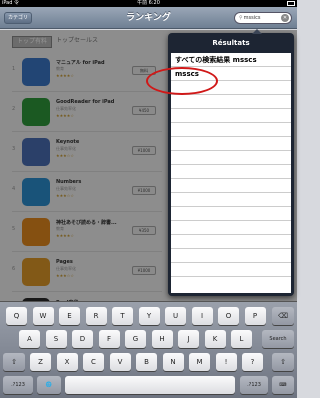  Describe the element at coordinates (254, 385) in the screenshot. I see `numbers-key-right: .?123` at that location.